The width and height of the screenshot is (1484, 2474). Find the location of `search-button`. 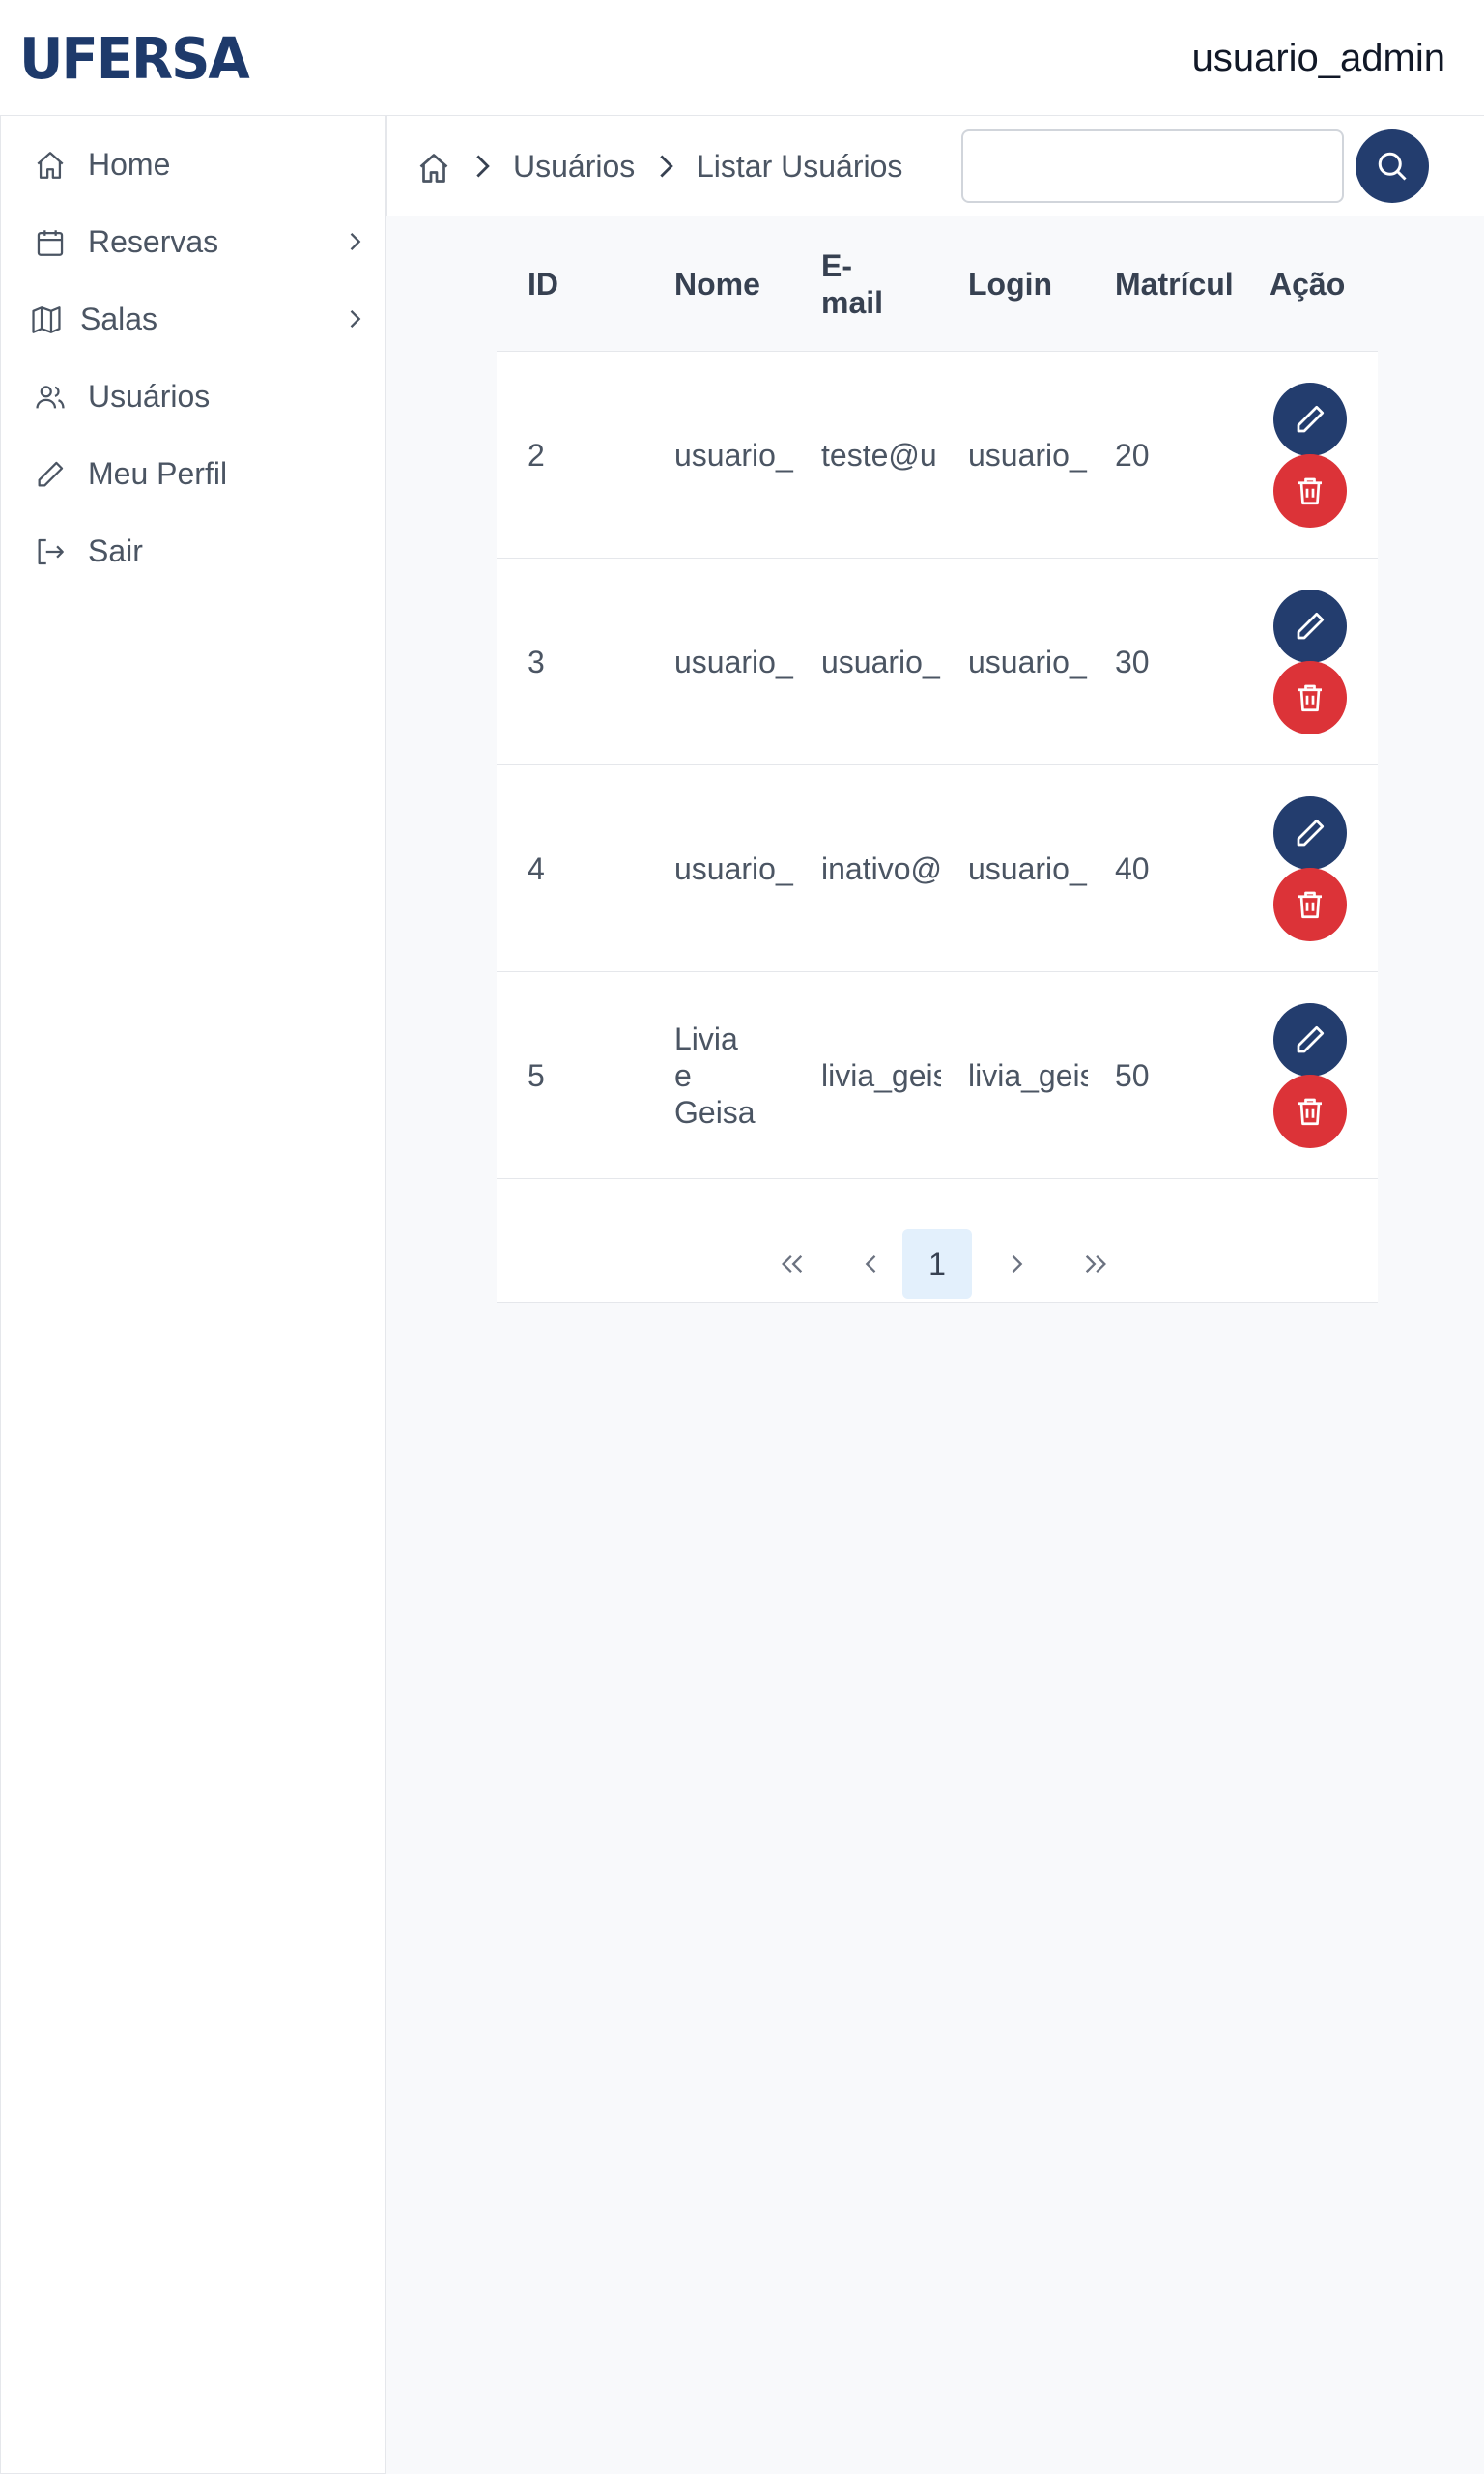

search-button is located at coordinates (1392, 166).